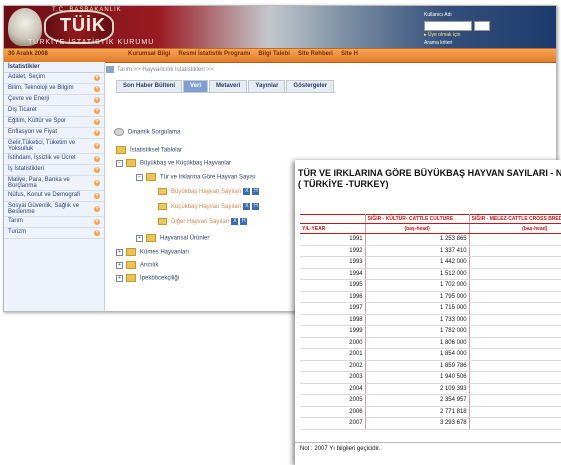 The height and width of the screenshot is (465, 561). What do you see at coordinates (54, 233) in the screenshot?
I see `sidebar-item: Turizm +` at bounding box center [54, 233].